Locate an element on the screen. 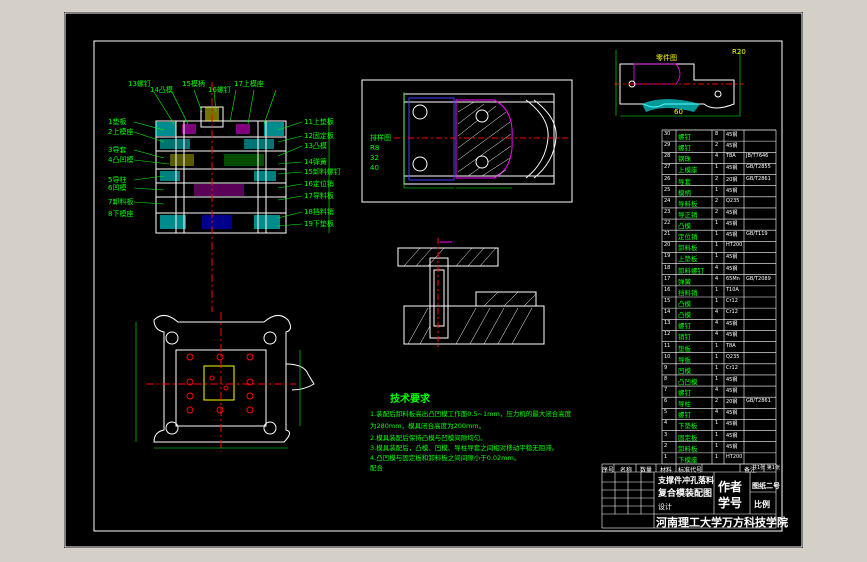  strip-dim-radius: R8 is located at coordinates (375, 148).